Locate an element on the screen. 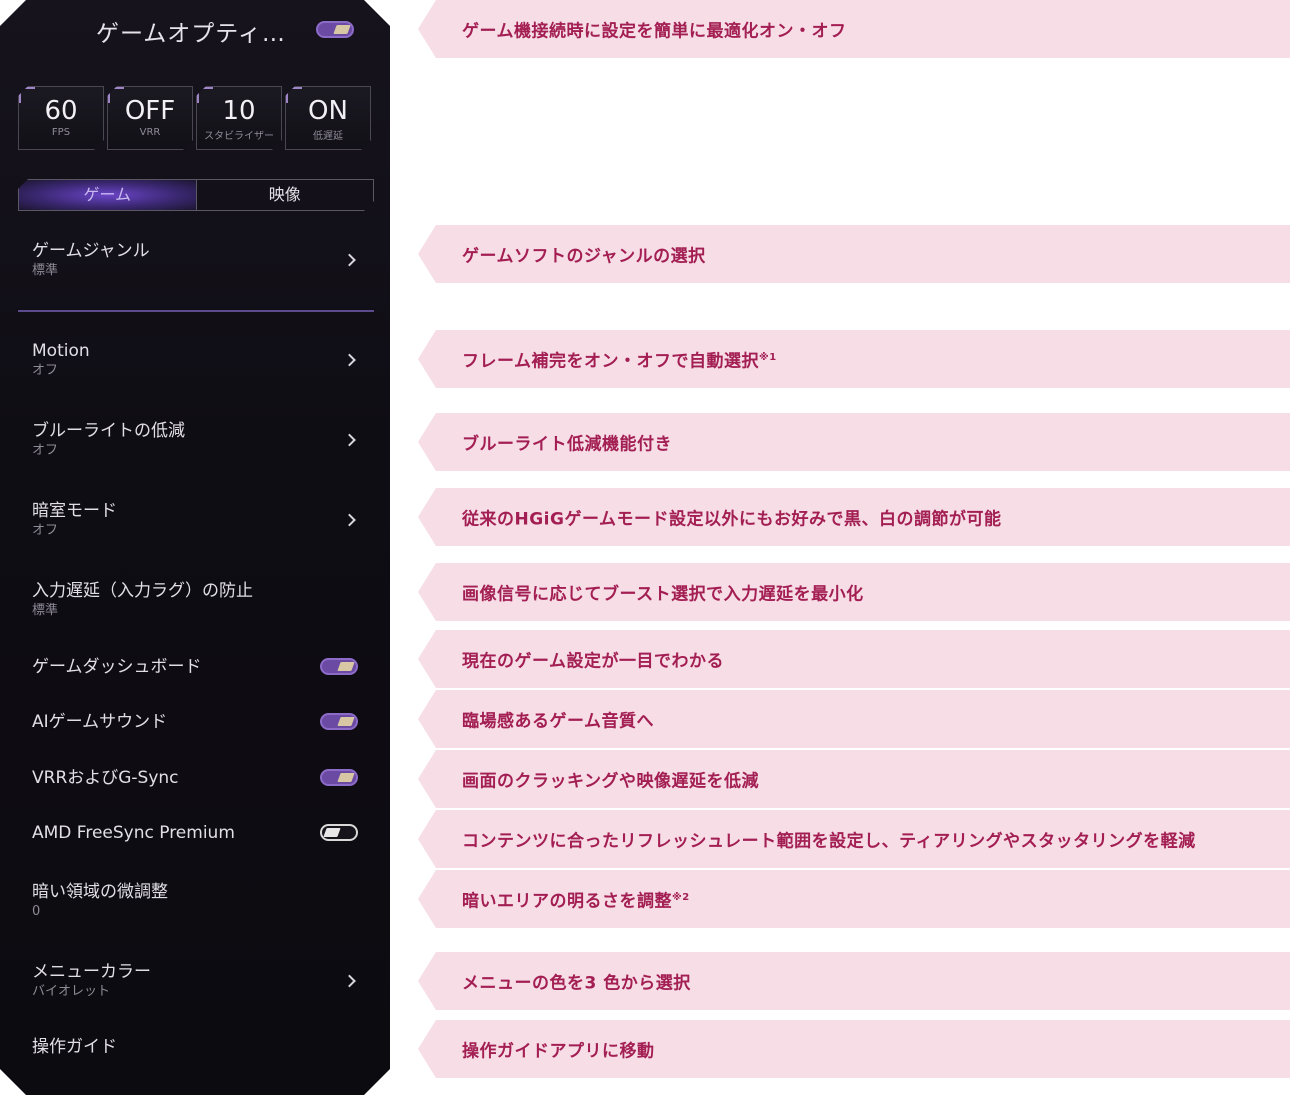 The image size is (1290, 1095). callout: フレーム補完をオン・オフで自動選択※1 is located at coordinates (854, 359).